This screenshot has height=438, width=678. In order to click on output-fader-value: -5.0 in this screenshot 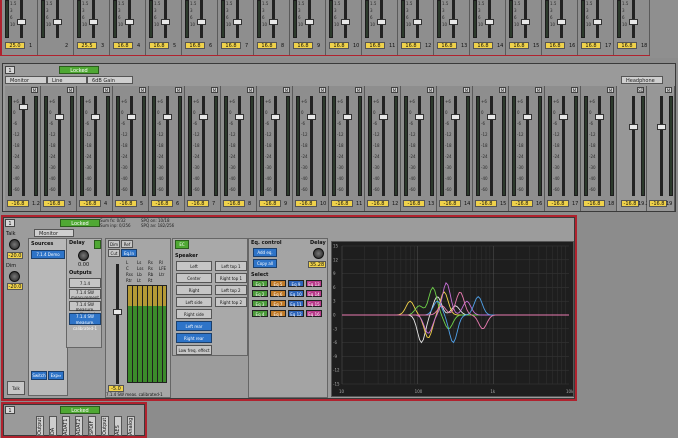, I will do `click(116, 388)`.